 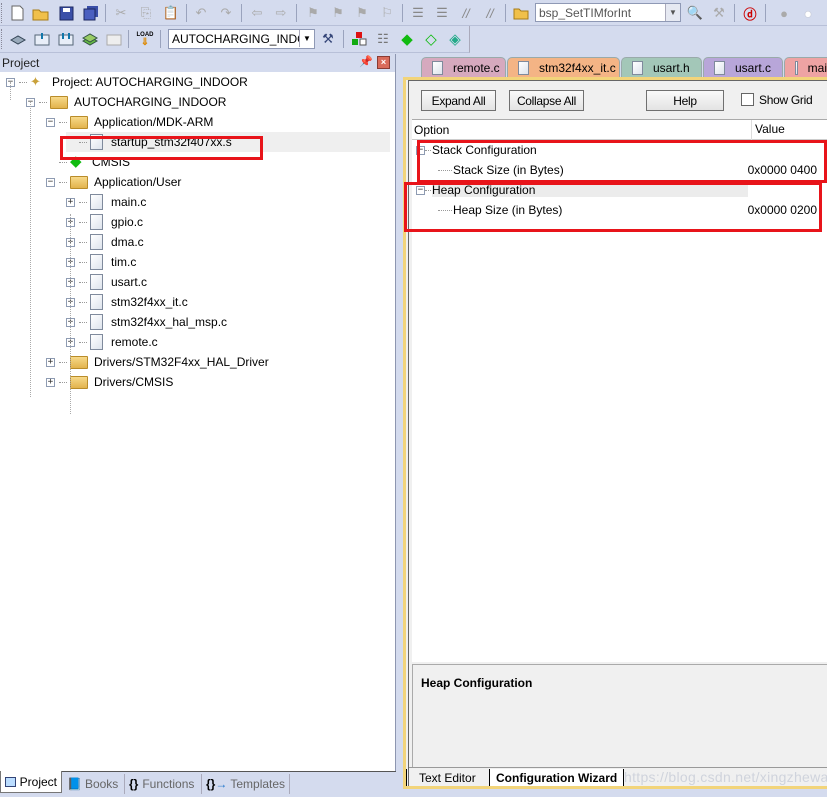 I want to click on breakpoint-icon: ●, so click(x=784, y=13).